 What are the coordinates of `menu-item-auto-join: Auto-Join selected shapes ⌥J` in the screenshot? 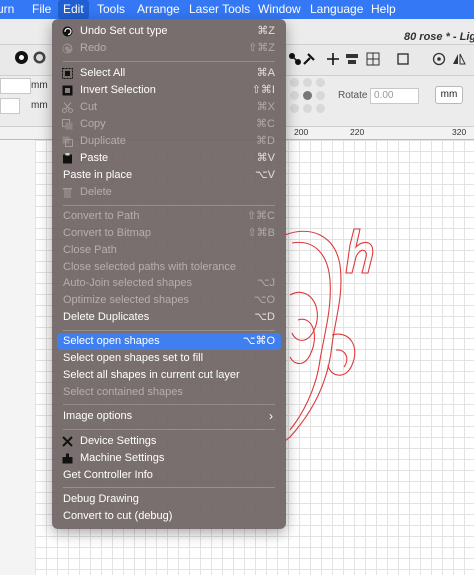 It's located at (169, 283).